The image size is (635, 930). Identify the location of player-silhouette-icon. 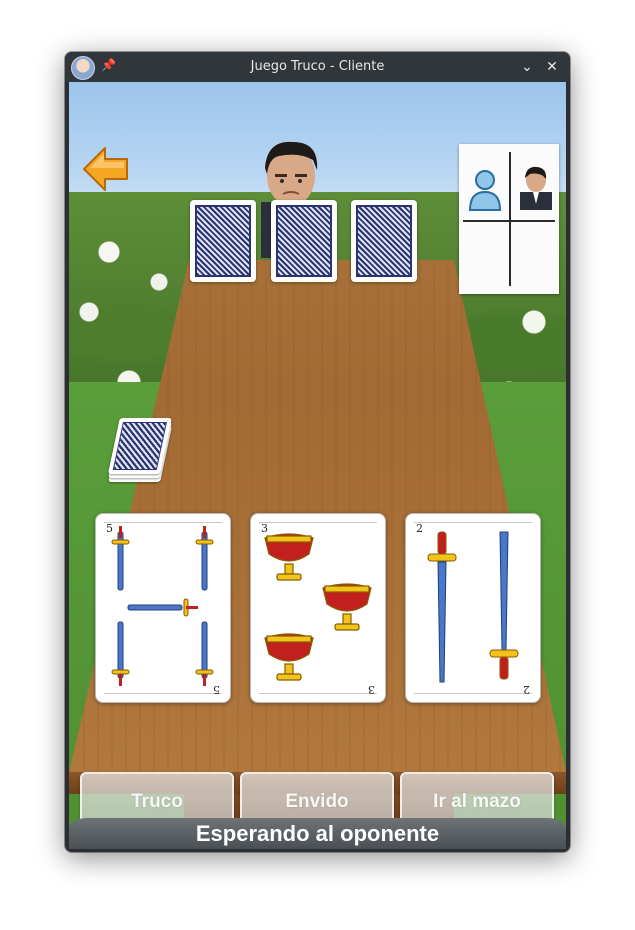
(485, 190).